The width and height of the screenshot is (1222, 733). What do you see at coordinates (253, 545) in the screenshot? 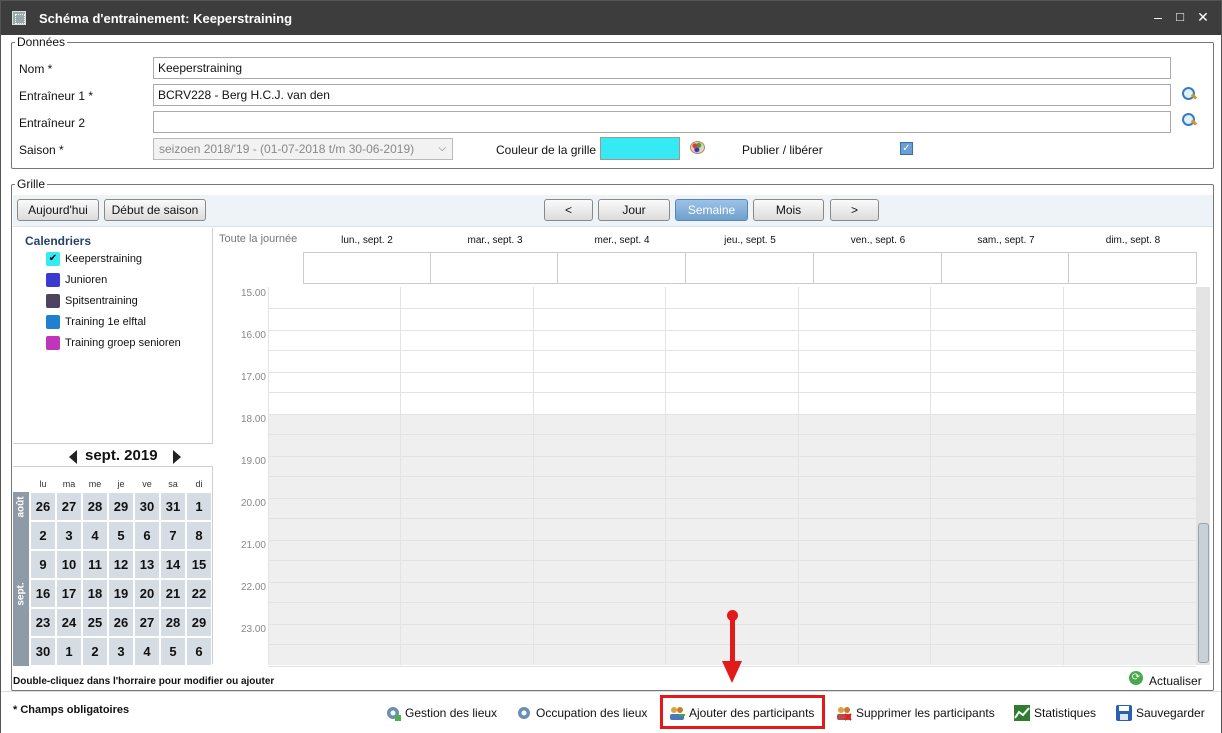
I see `hour-label: 21.00` at bounding box center [253, 545].